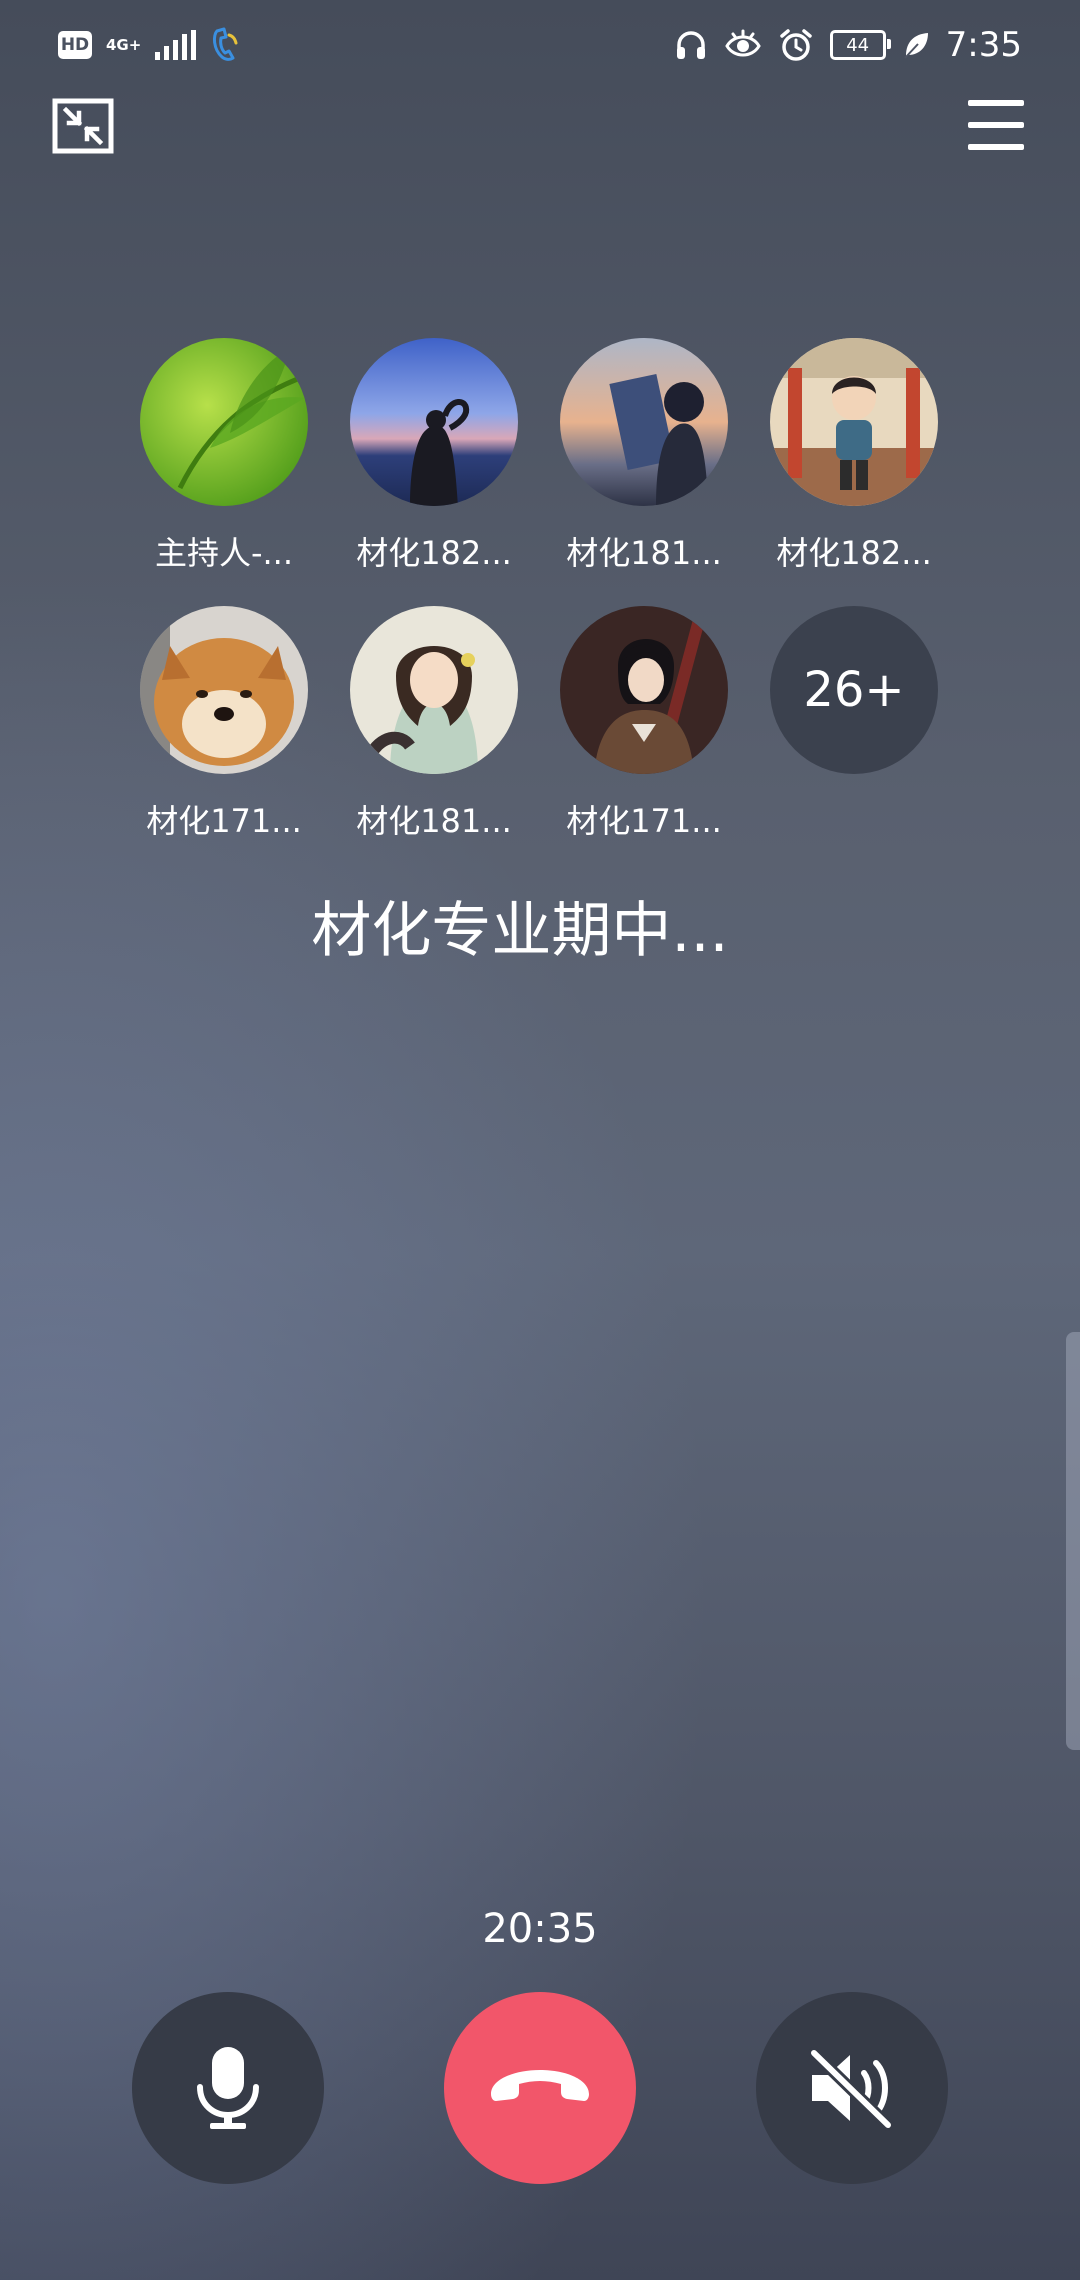 Image resolution: width=1080 pixels, height=2280 pixels. I want to click on status-left: HD 4G+, so click(149, 45).